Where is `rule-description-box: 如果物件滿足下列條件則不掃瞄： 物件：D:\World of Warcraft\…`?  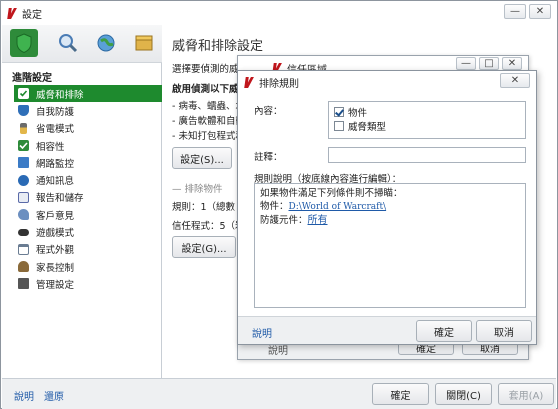 rule-description-box: 如果物件滿足下列條件則不掃瞄： 物件：D:\World of Warcraft\… is located at coordinates (390, 245).